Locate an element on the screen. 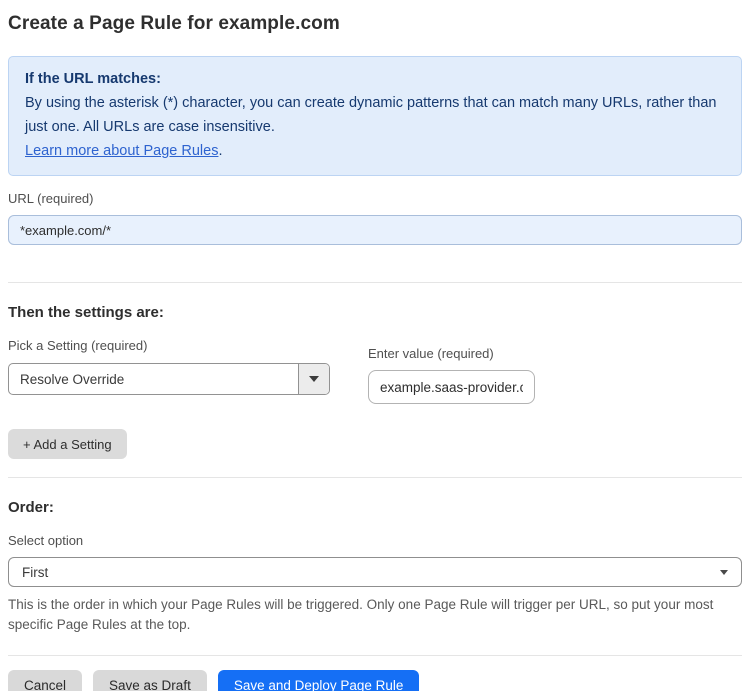 The width and height of the screenshot is (750, 691). settings-section-heading: Then the settings are: is located at coordinates (86, 312).